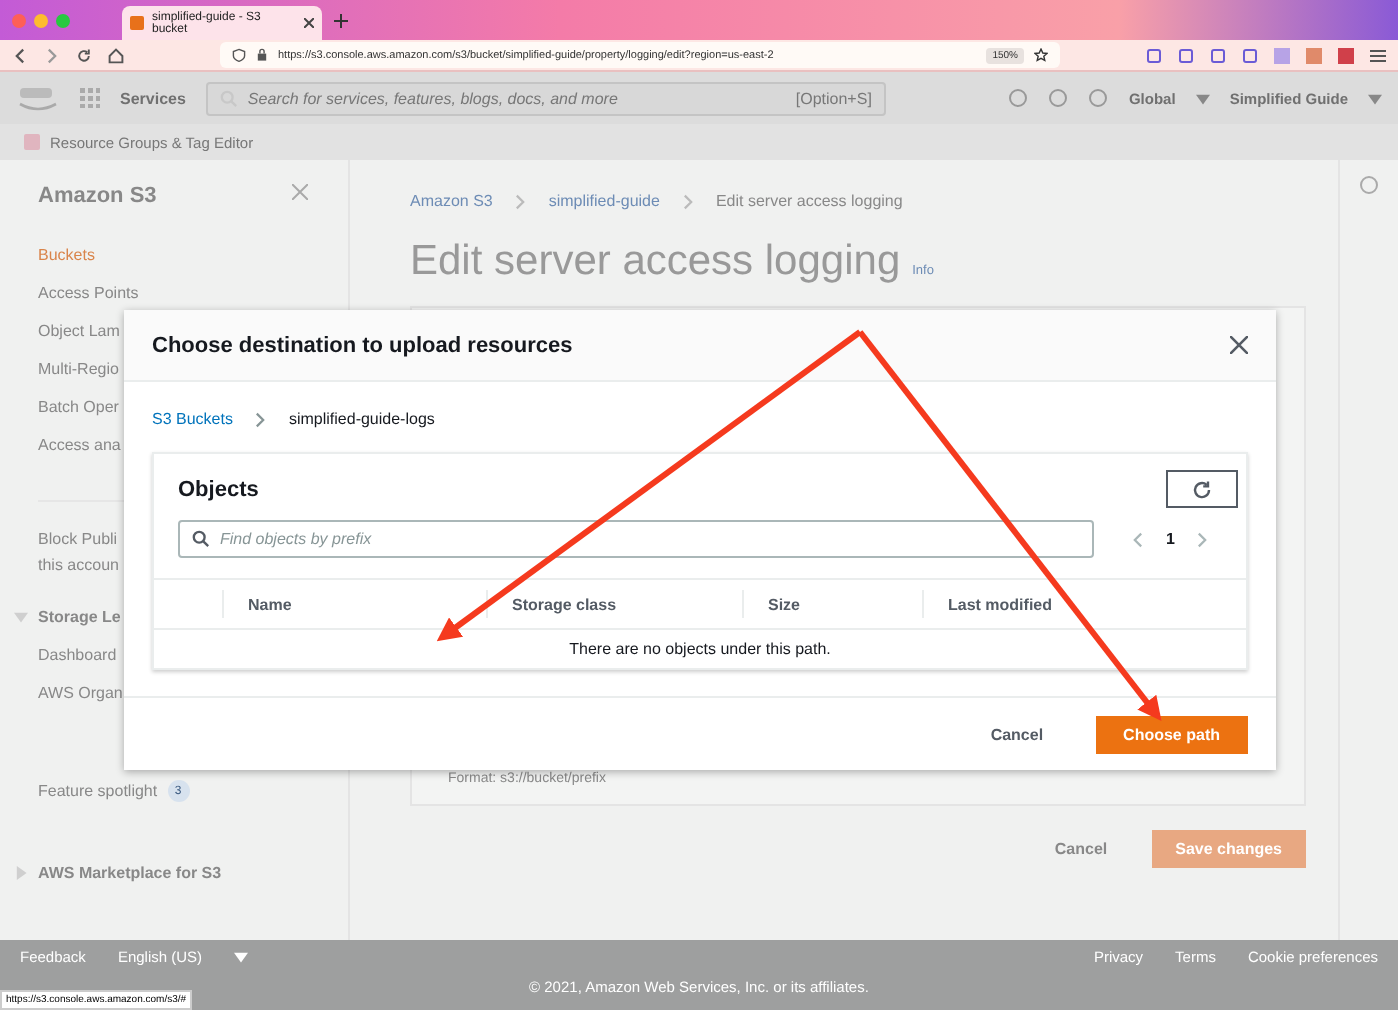  What do you see at coordinates (130, 873) in the screenshot?
I see `sidebar-section: AWS Marketplace for S3` at bounding box center [130, 873].